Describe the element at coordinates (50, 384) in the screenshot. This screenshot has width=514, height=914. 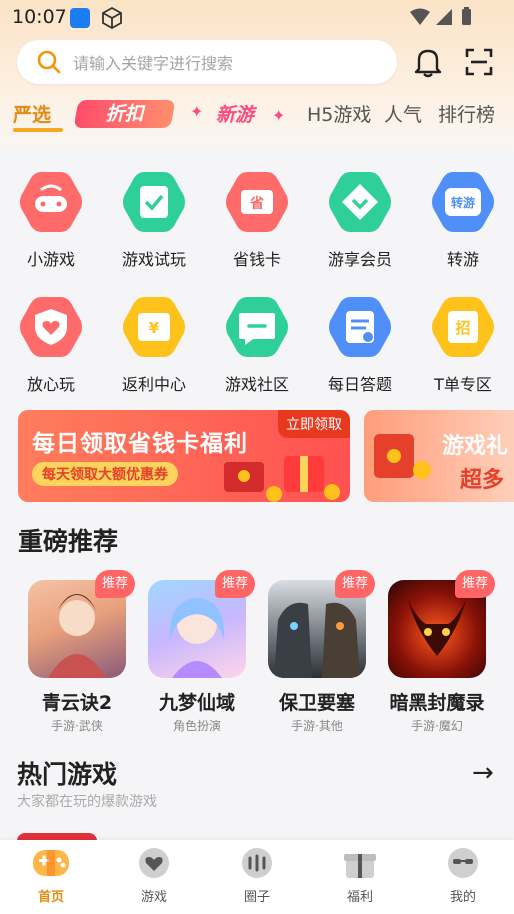
I see `grid-item-label: 放心玩` at that location.